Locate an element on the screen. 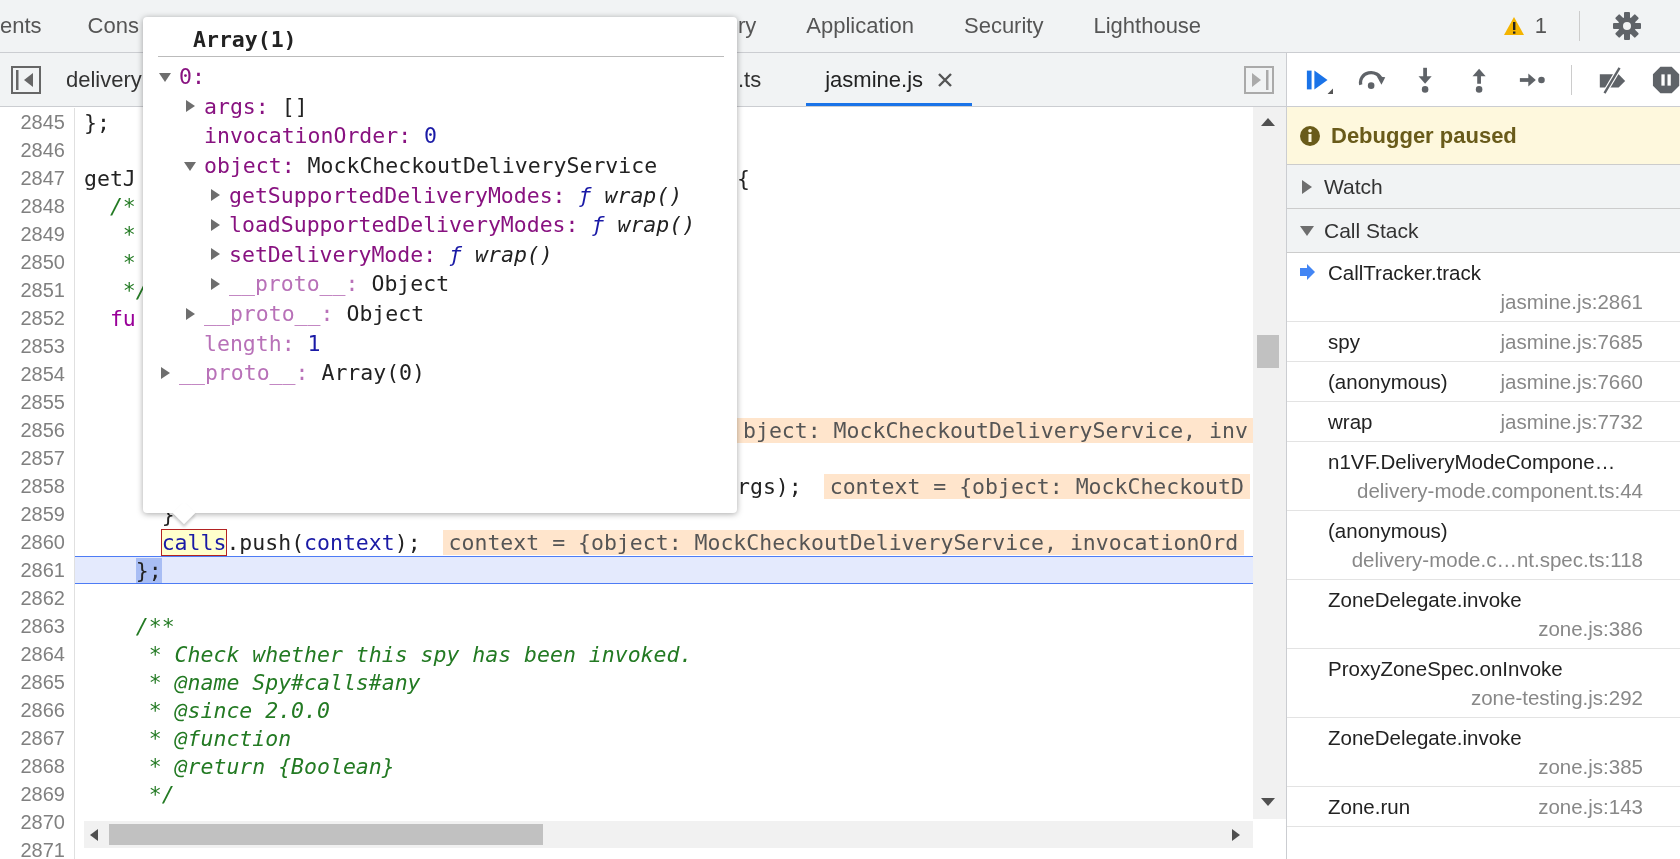 This screenshot has width=1680, height=859. line-number: 2851 is located at coordinates (37, 290).